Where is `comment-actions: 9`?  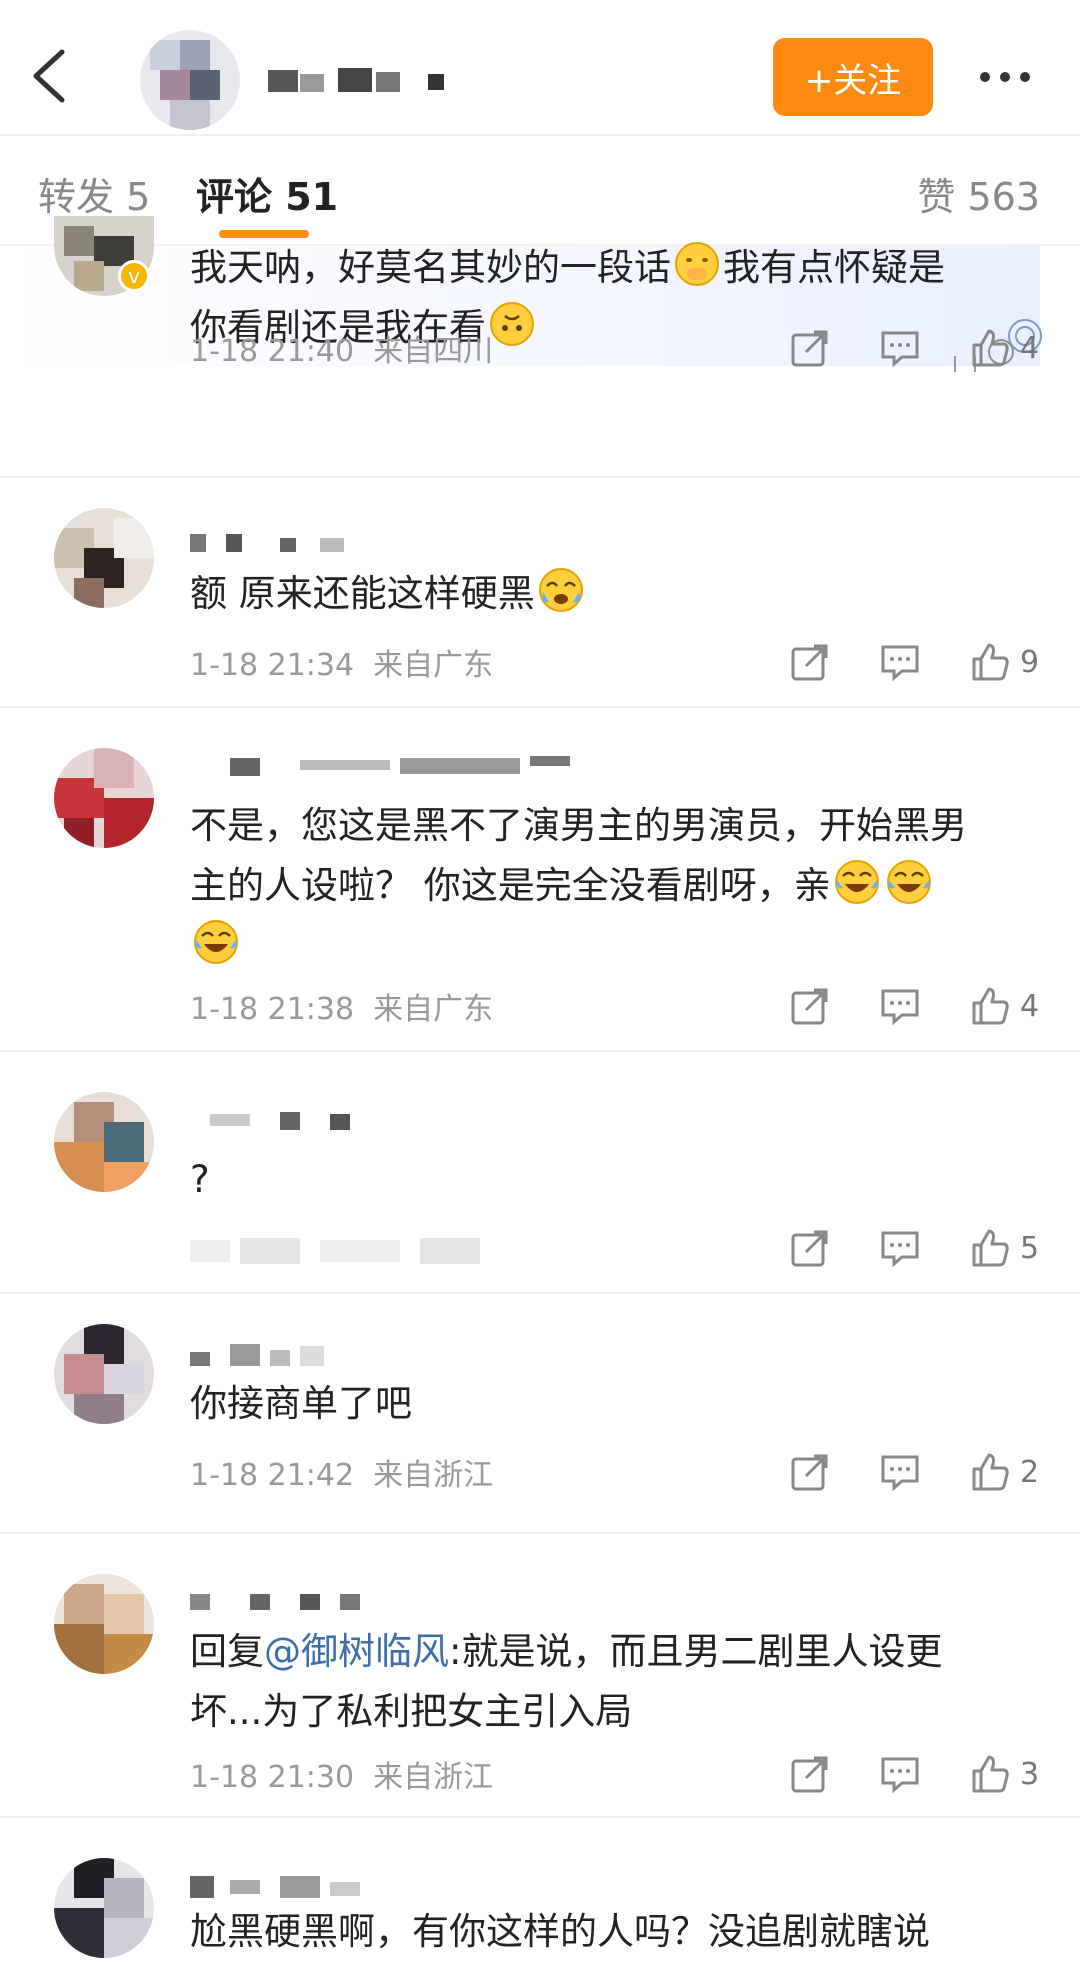
comment-actions: 9 is located at coordinates (891, 662).